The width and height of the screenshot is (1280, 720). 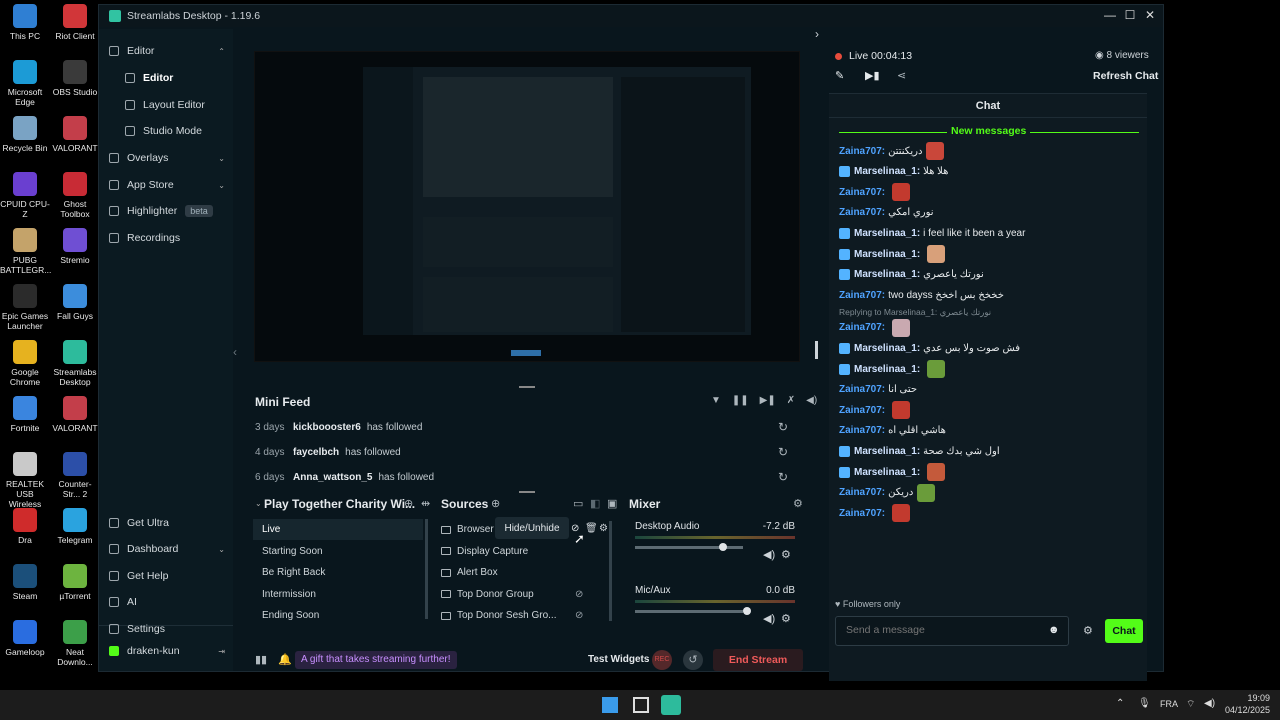 I want to click on scene-item: Be Right Back, so click(x=338, y=572).